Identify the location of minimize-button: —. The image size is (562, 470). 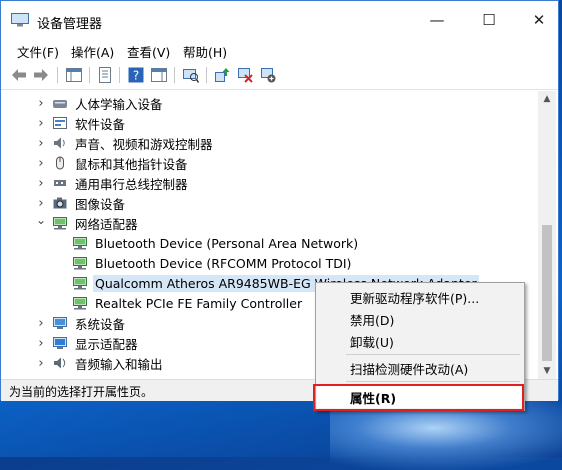
(437, 20).